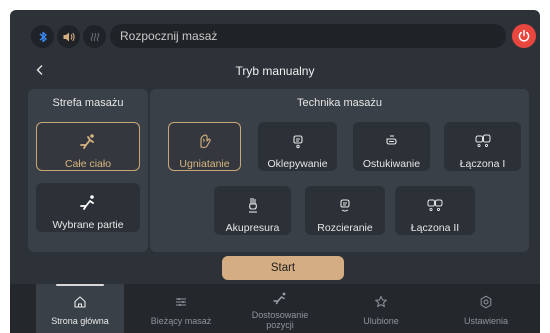  Describe the element at coordinates (280, 298) in the screenshot. I see `recline-icon` at that location.